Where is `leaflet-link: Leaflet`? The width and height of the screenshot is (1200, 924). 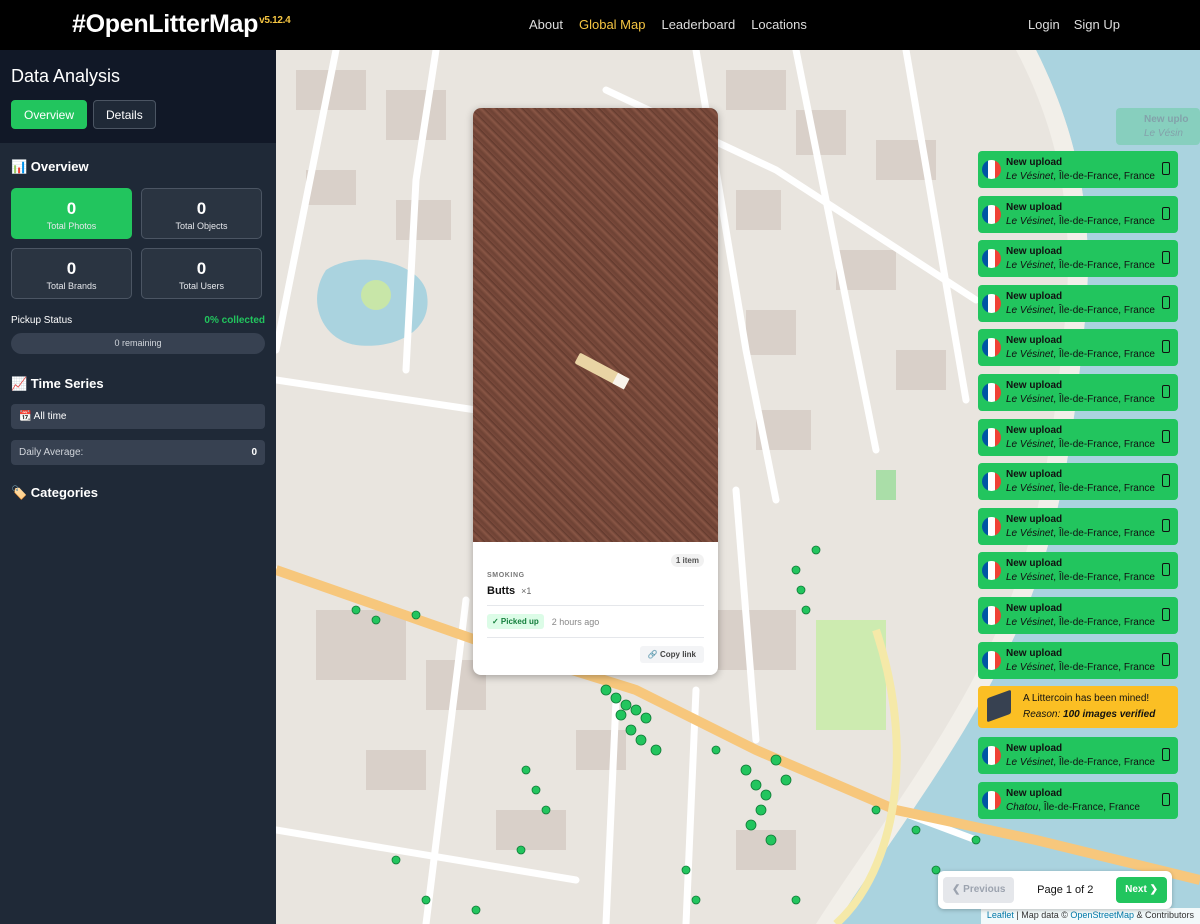
leaflet-link: Leaflet is located at coordinates (1000, 915).